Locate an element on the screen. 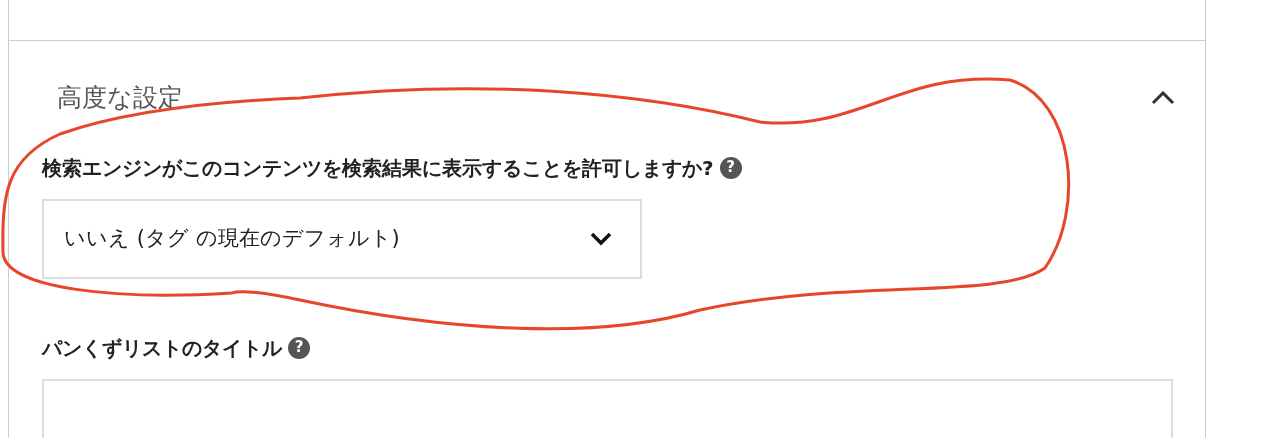  field-label: 検索エンジンがこのコンテンツを検索結果に表示することを許可しますか? is located at coordinates (378, 168).